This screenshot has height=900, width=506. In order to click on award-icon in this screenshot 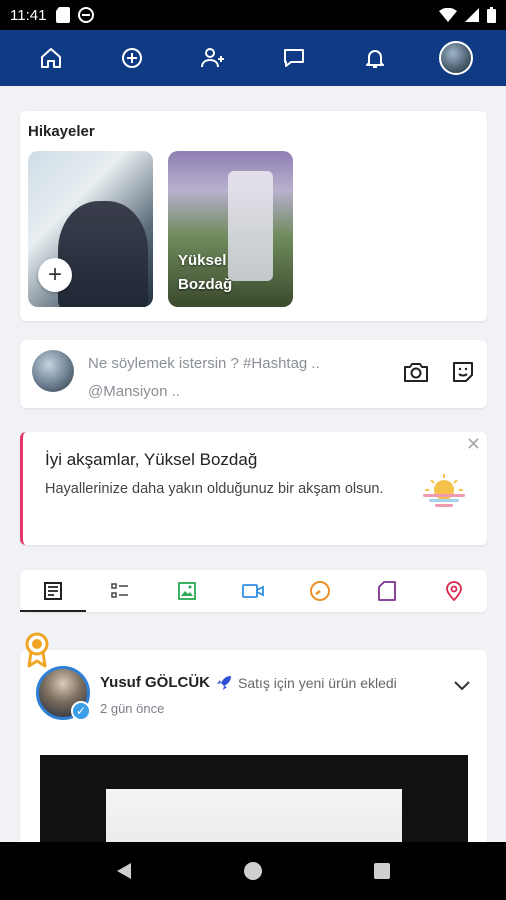, I will do `click(37, 650)`.